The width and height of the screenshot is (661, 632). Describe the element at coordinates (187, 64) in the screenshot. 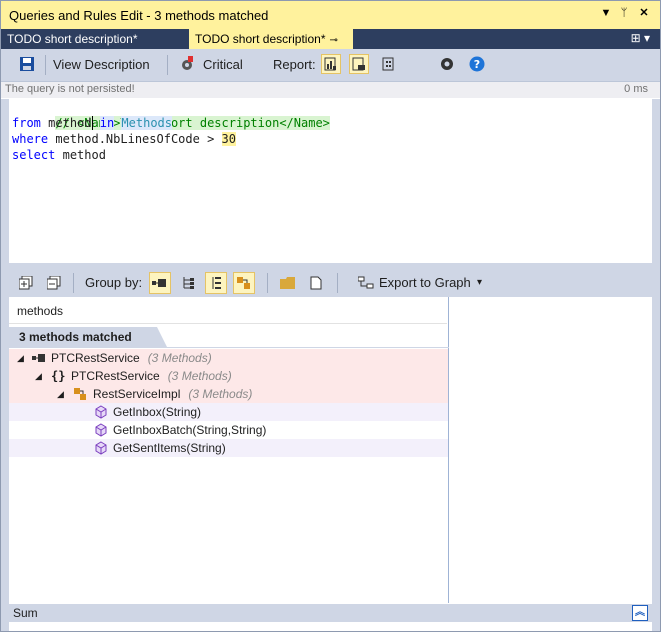

I see `critical-gear-icon` at that location.